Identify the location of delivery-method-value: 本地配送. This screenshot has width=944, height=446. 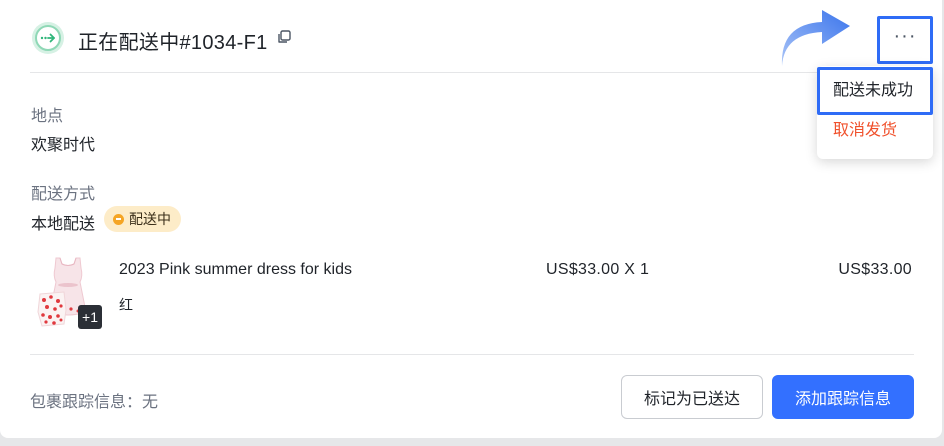
(63, 224).